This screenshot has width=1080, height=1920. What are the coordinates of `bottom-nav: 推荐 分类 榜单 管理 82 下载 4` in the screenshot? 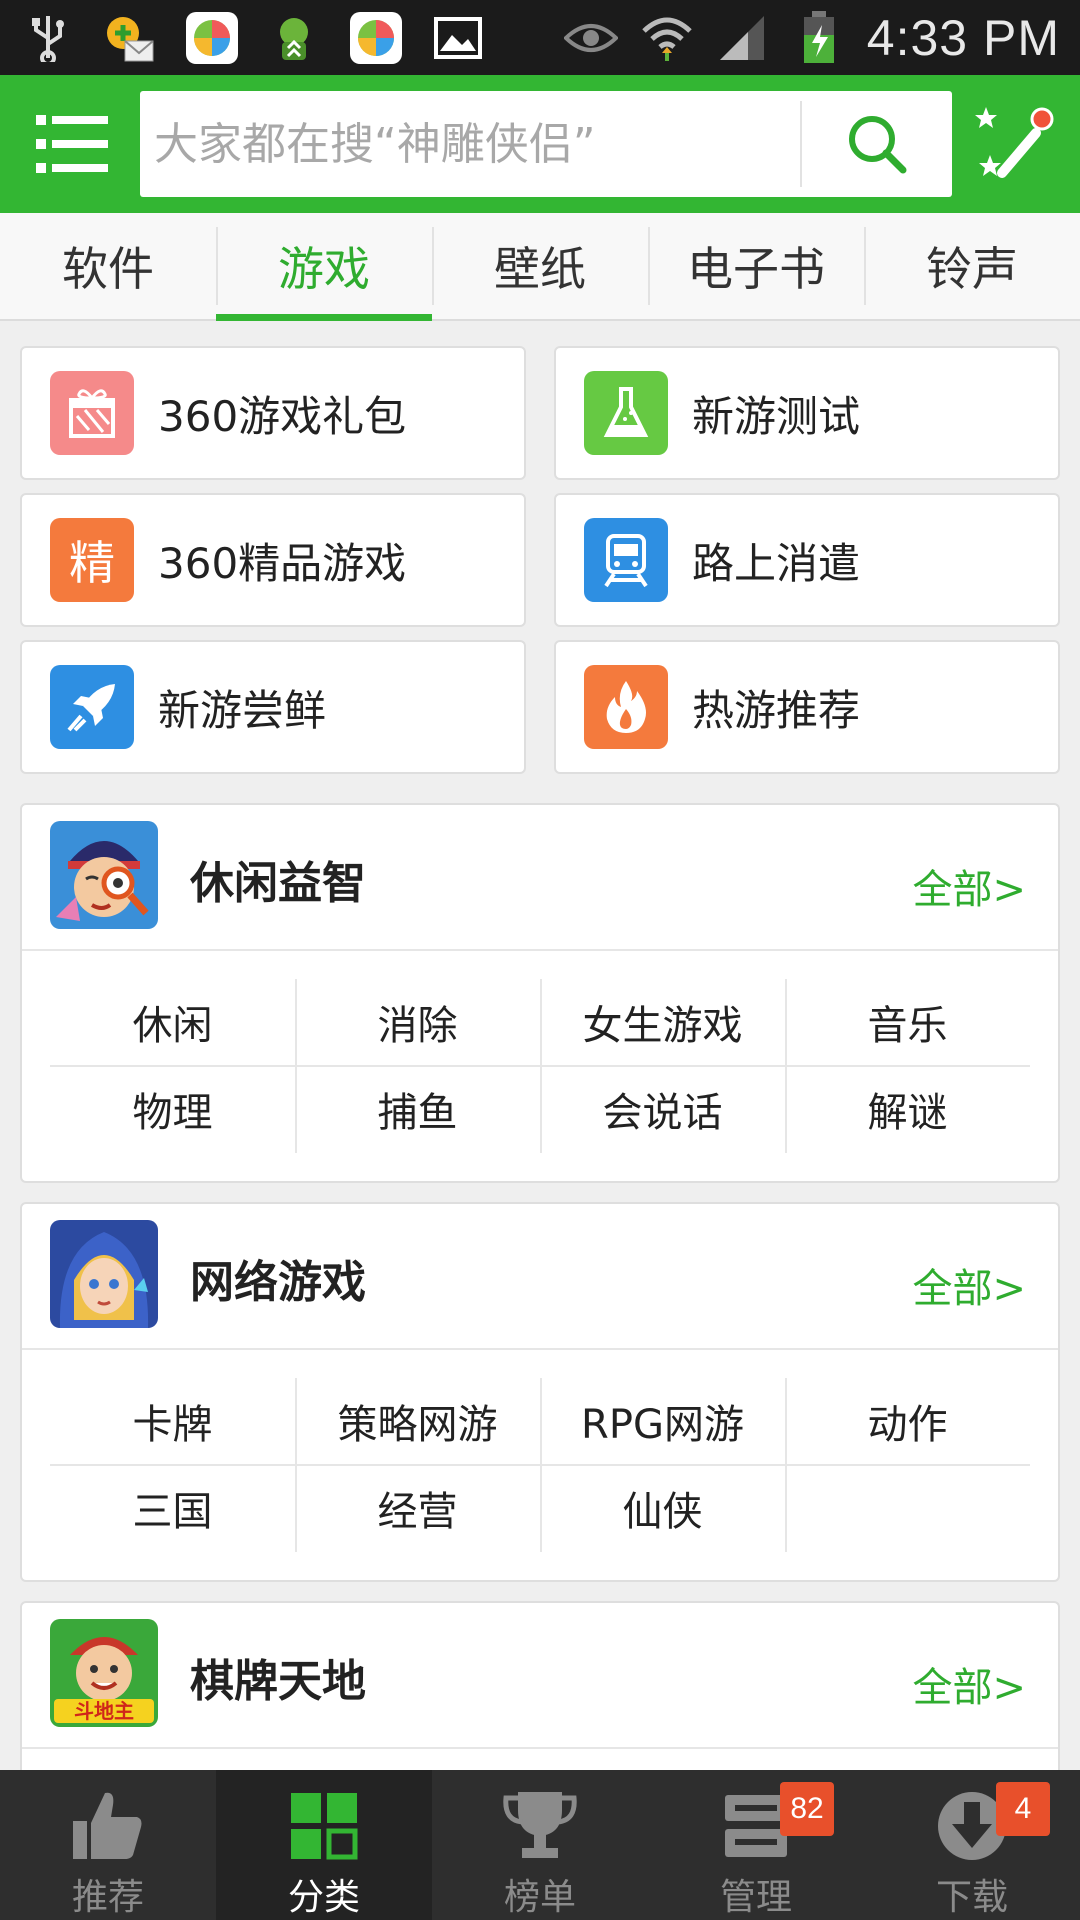 It's located at (540, 1845).